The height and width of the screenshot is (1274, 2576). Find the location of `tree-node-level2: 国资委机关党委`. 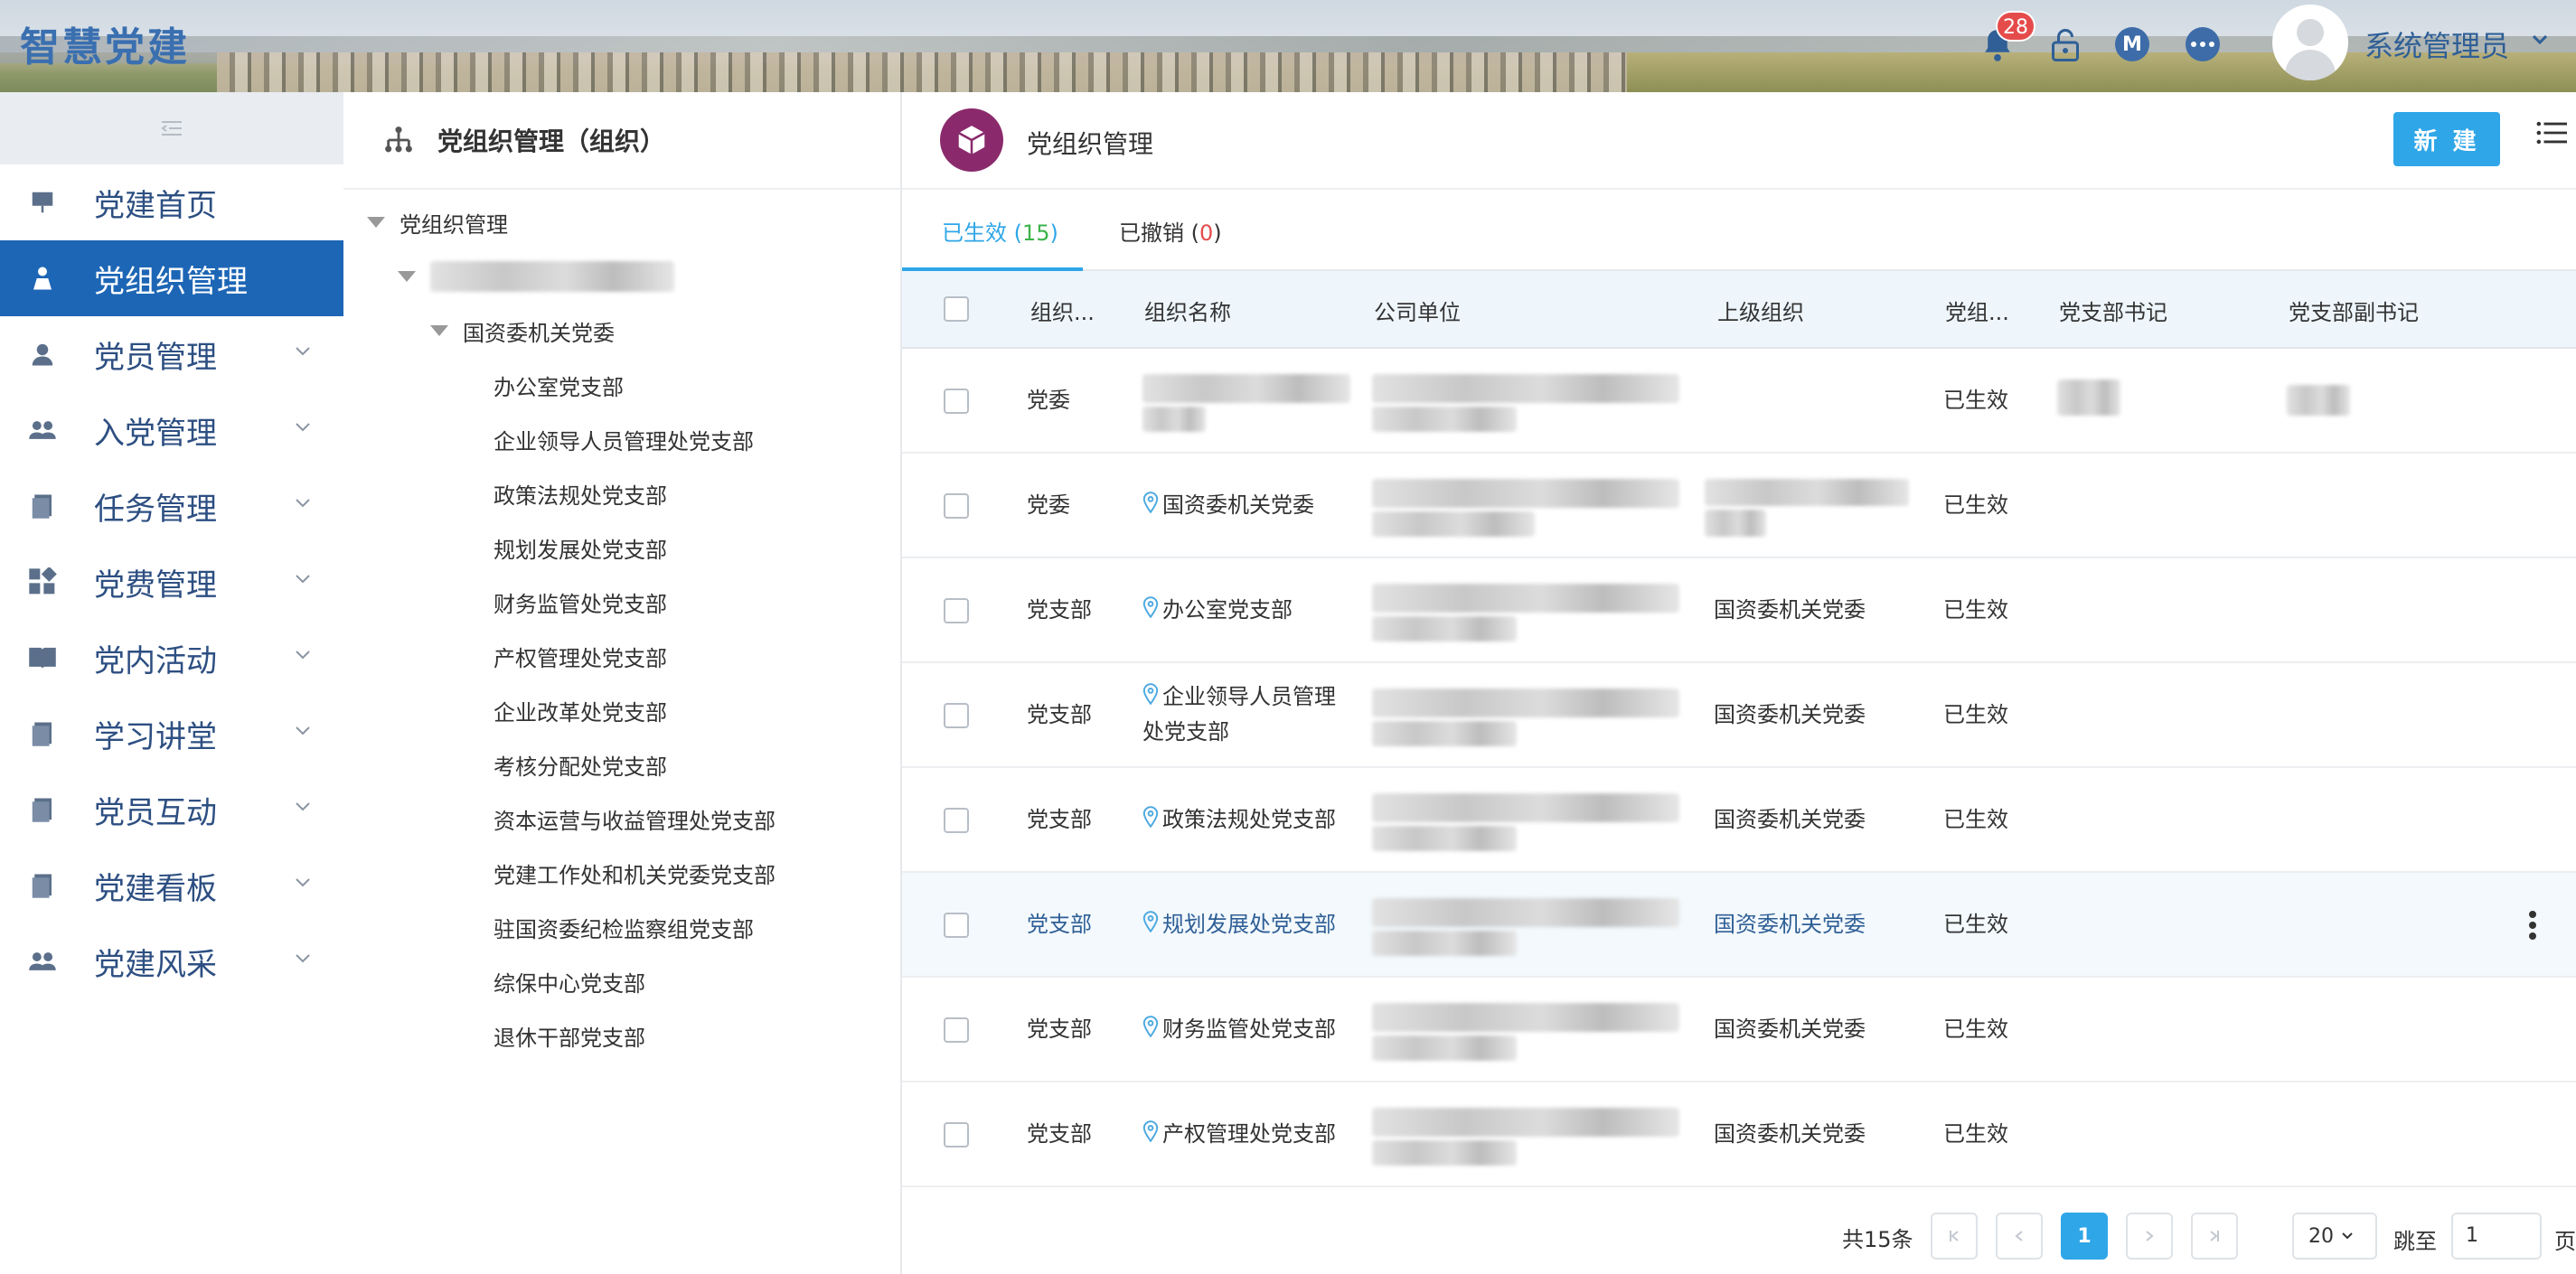

tree-node-level2: 国资委机关党委 is located at coordinates (523, 331).